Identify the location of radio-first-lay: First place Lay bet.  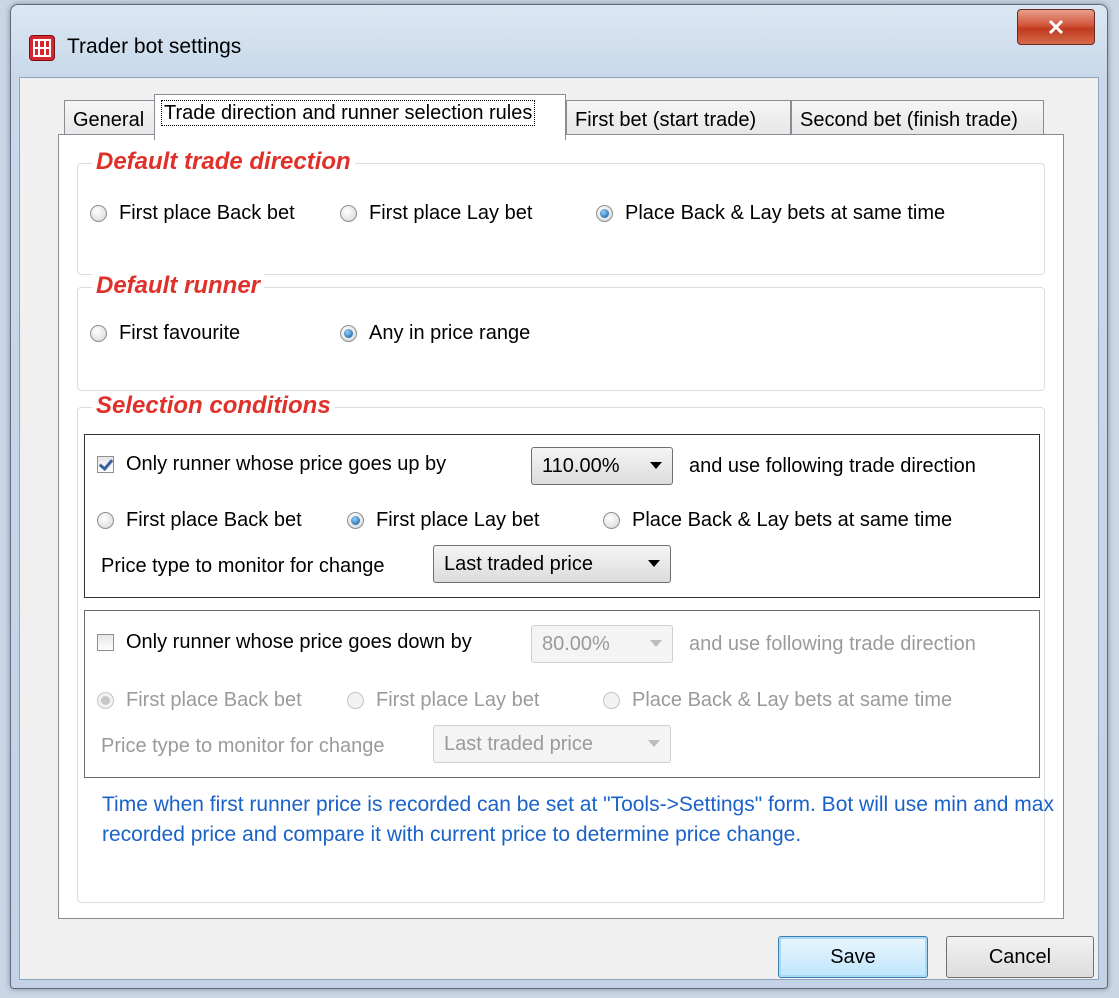
(436, 213).